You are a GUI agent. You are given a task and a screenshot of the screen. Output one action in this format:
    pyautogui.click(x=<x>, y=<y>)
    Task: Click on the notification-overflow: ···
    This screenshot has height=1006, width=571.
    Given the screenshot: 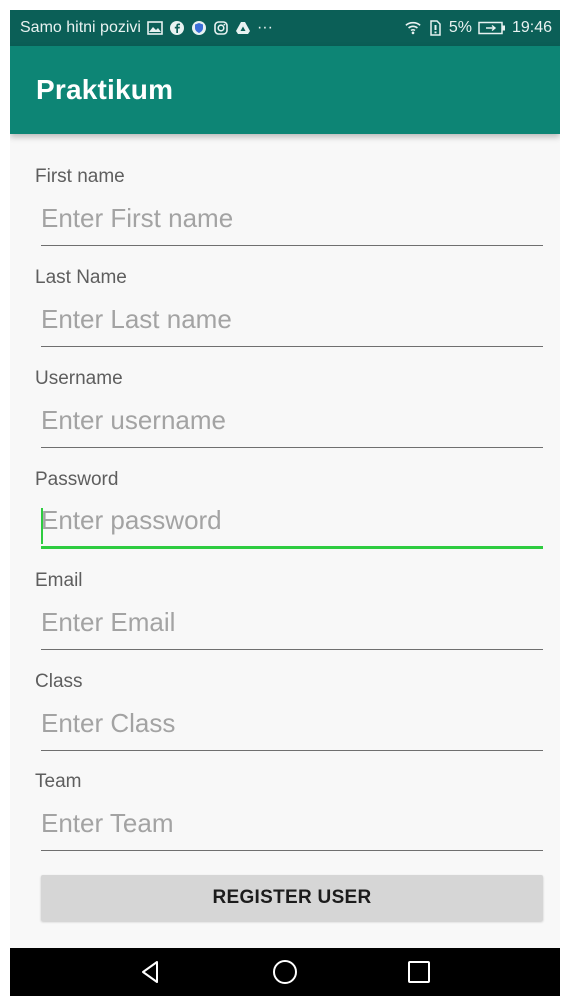 What is the action you would take?
    pyautogui.click(x=264, y=27)
    